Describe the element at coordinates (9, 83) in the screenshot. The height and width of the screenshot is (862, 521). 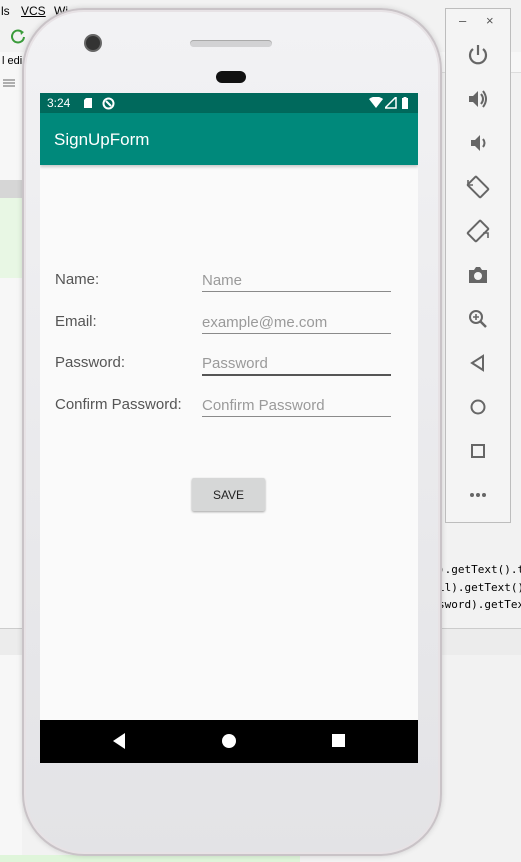
I see `align-icon` at that location.